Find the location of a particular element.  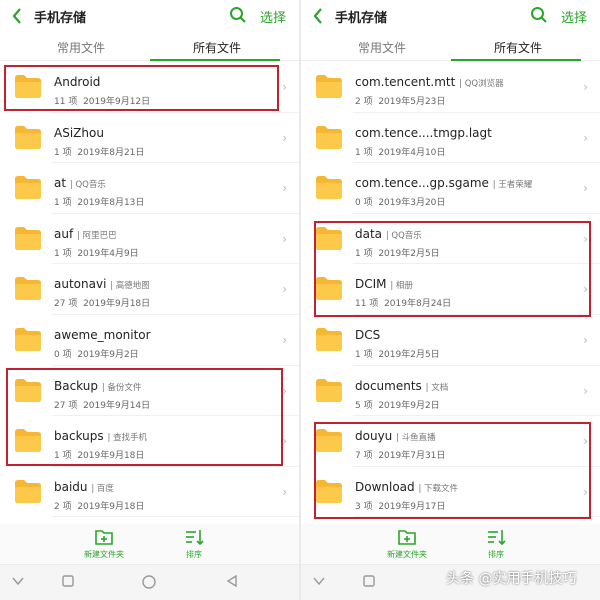

folder-row: backups | 查找手机 1 项 2019年9月18日 › is located at coordinates (149, 441).